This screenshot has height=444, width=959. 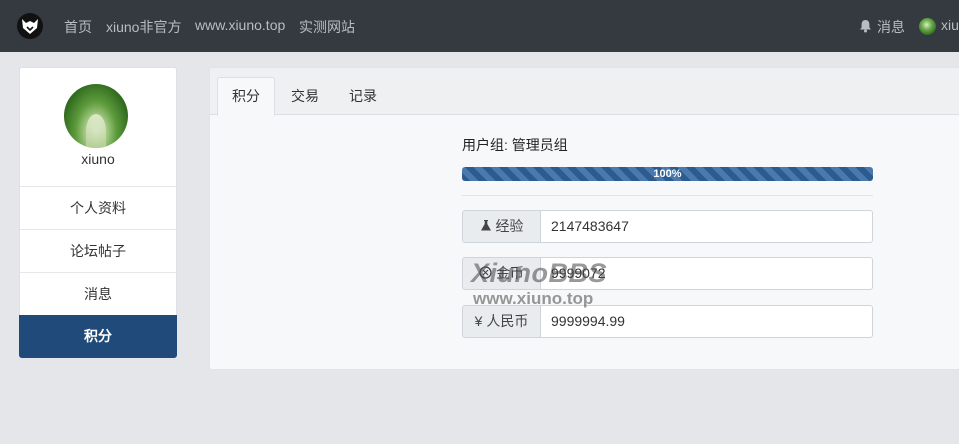 I want to click on nav-user-link: xiu, so click(x=950, y=25).